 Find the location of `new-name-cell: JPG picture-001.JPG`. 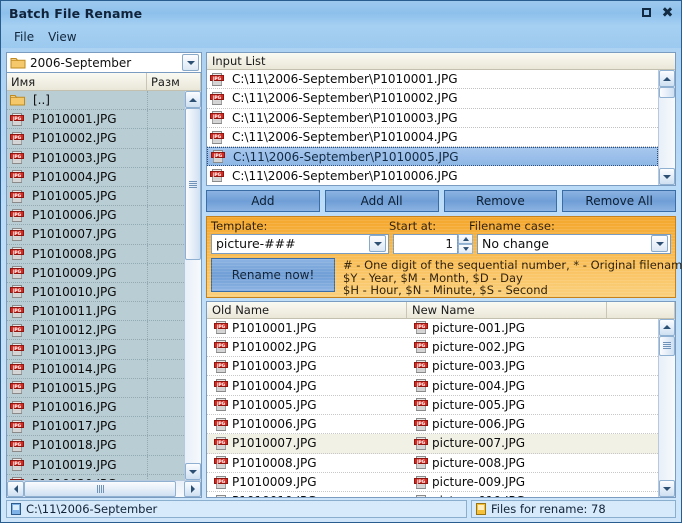

new-name-cell: JPG picture-001.JPG is located at coordinates (532, 327).